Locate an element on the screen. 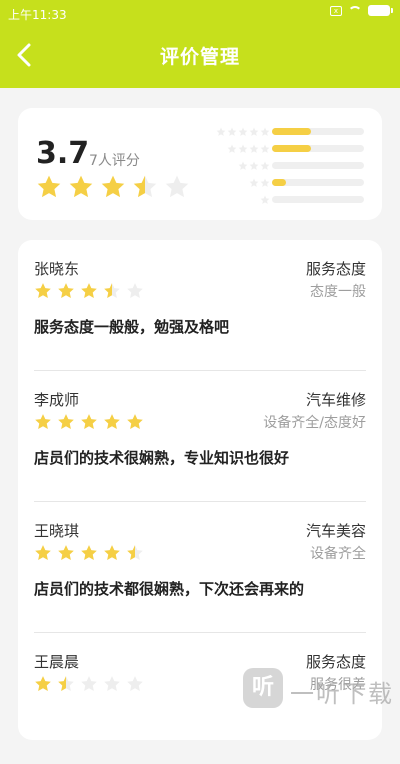 Image resolution: width=400 pixels, height=764 pixels. review-item: 王晓琪 汽车美容设备齐全店员们的技术都很娴熟，下次还会再来的 is located at coordinates (200, 567).